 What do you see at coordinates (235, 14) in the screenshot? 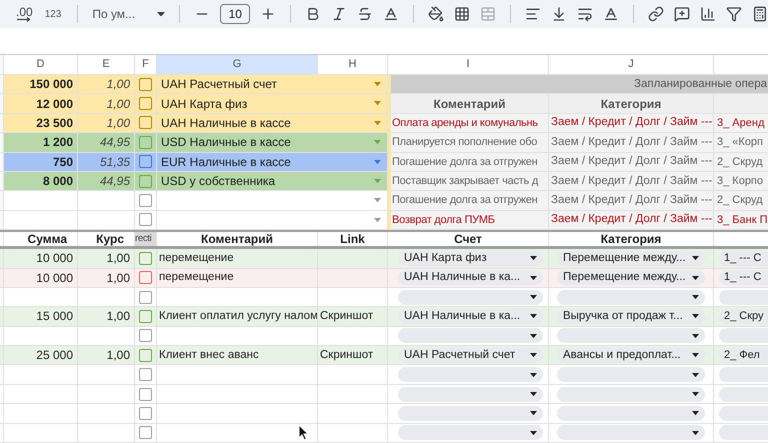
I see `font-size-field: 10` at bounding box center [235, 14].